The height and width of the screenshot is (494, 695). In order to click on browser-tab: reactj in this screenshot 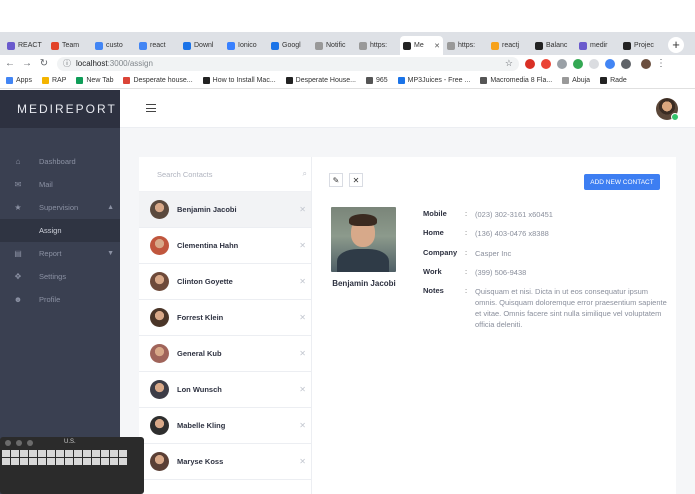, I will do `click(509, 45)`.